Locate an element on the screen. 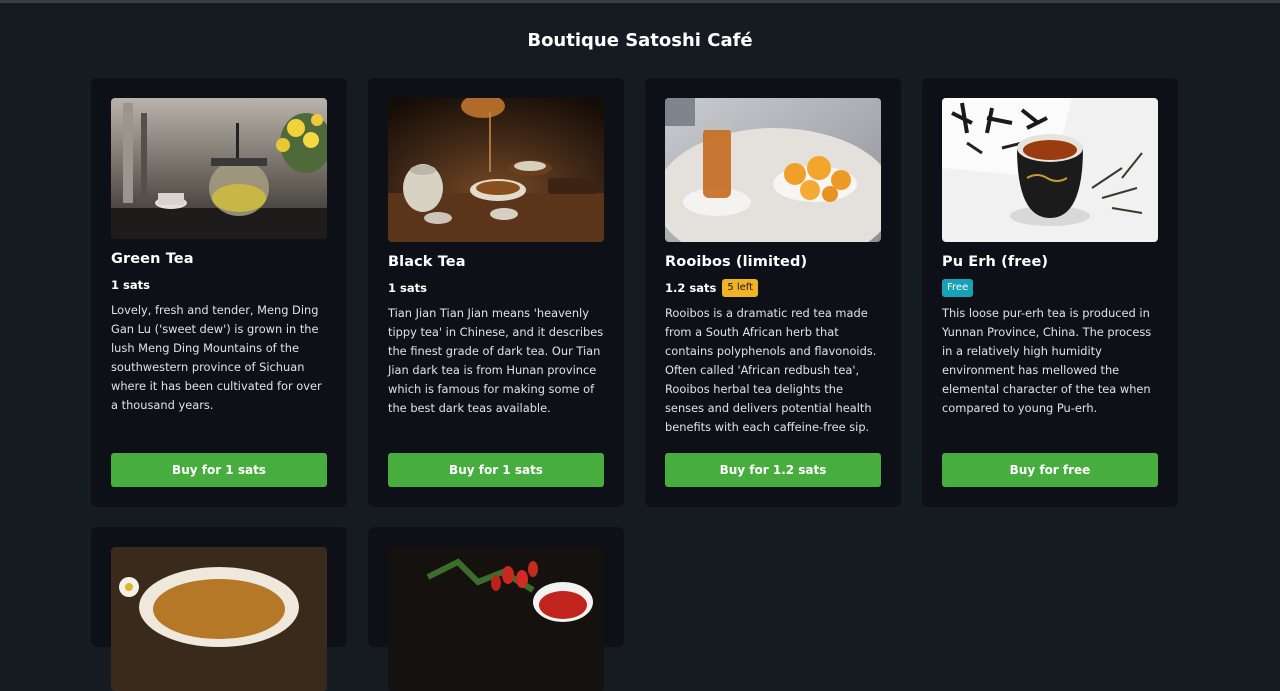  stock-badge: 5 left is located at coordinates (740, 288).